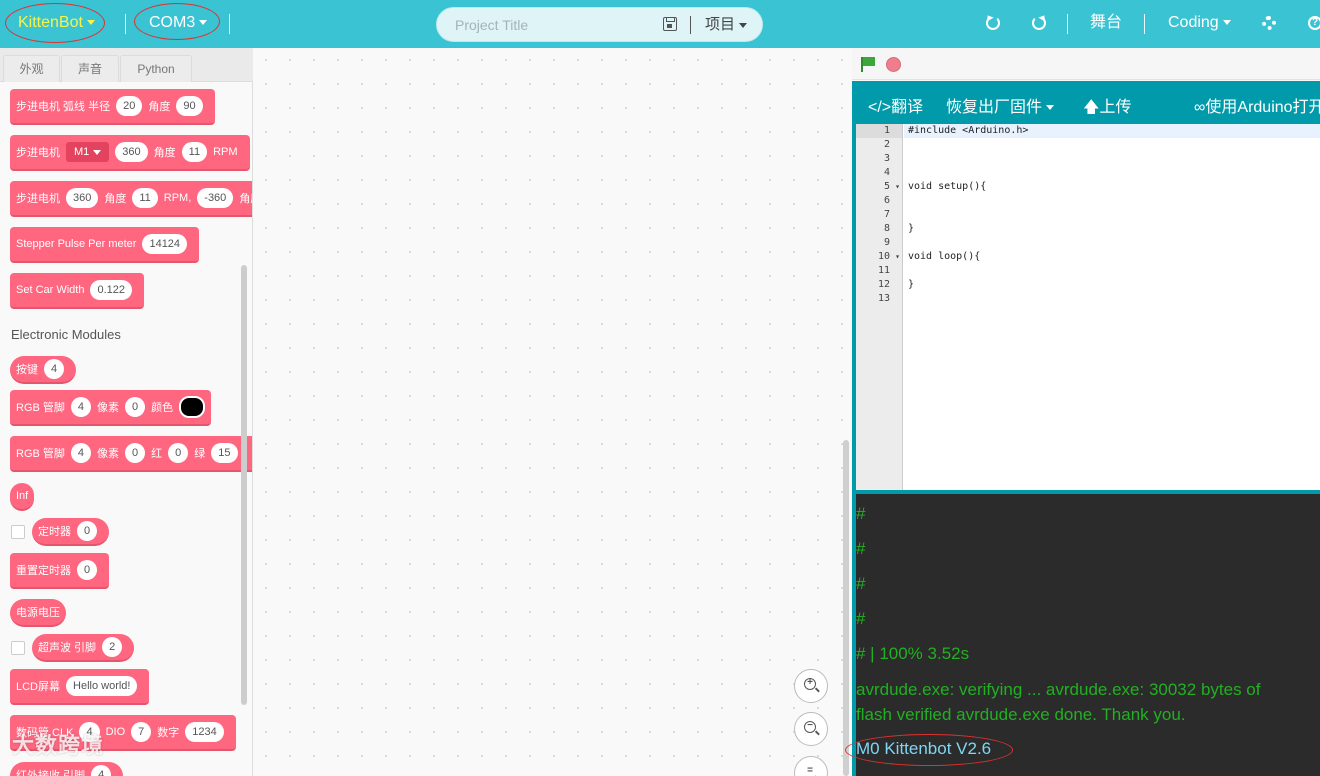  Describe the element at coordinates (165, 244) in the screenshot. I see `block-input: 14124` at that location.